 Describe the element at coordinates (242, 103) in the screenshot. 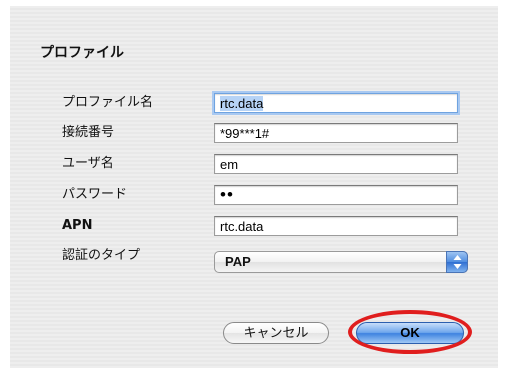

I see `profile-name-value: rtc.data` at that location.